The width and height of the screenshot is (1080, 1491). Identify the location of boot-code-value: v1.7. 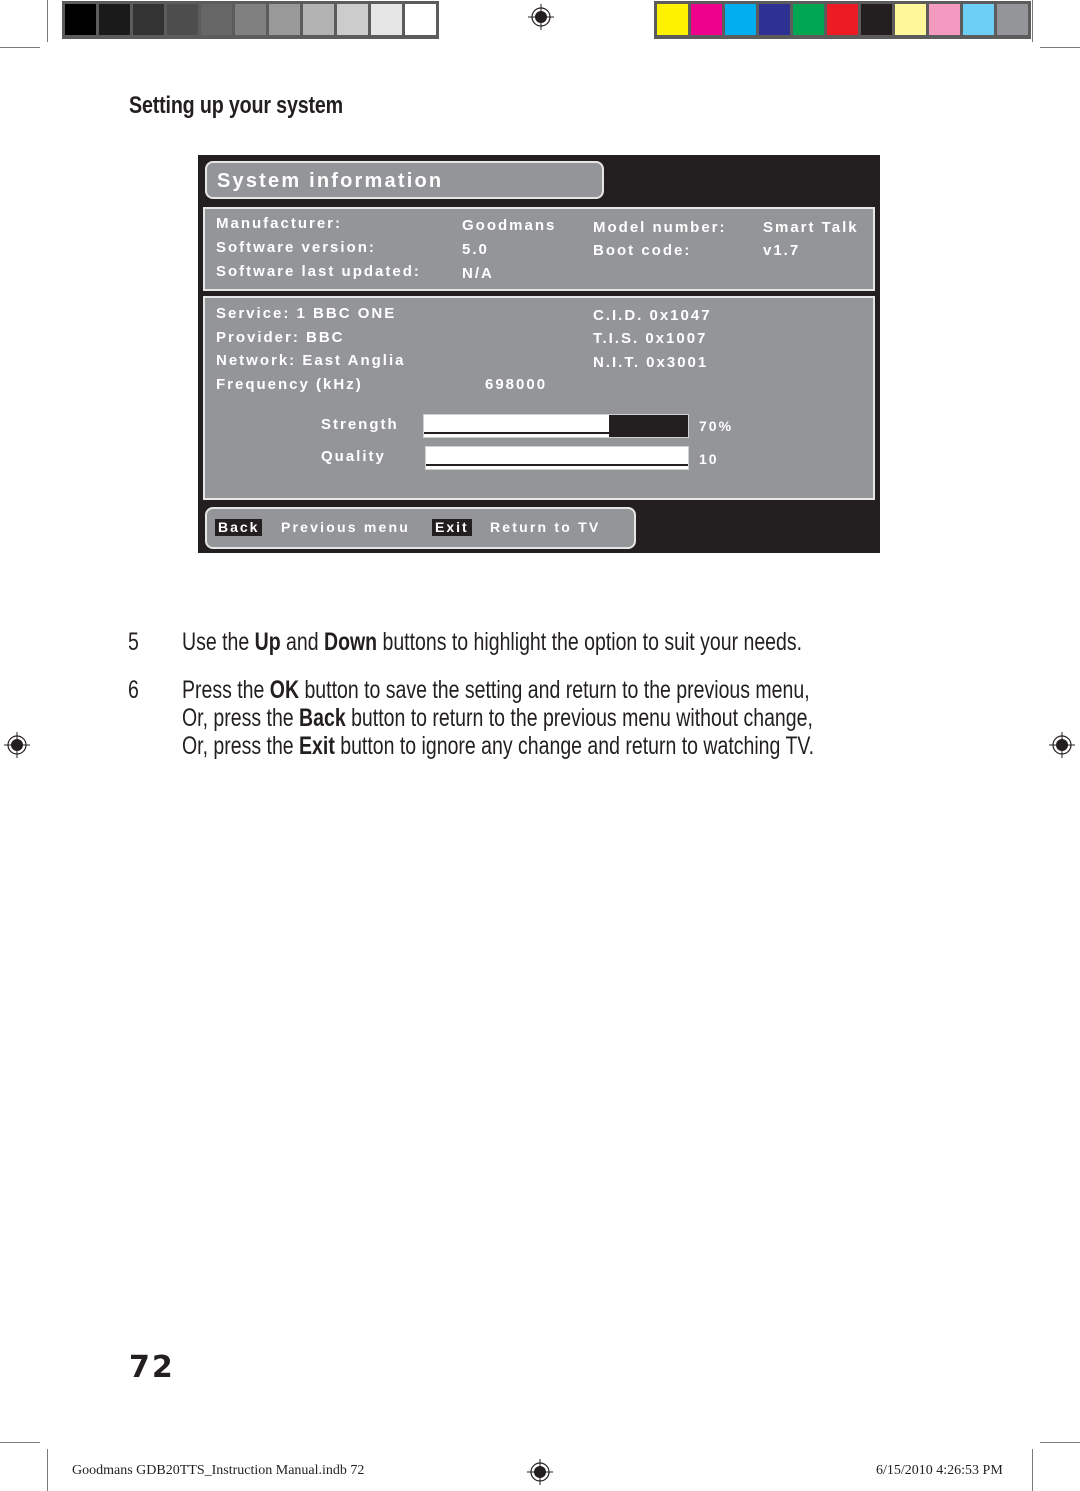
(782, 250).